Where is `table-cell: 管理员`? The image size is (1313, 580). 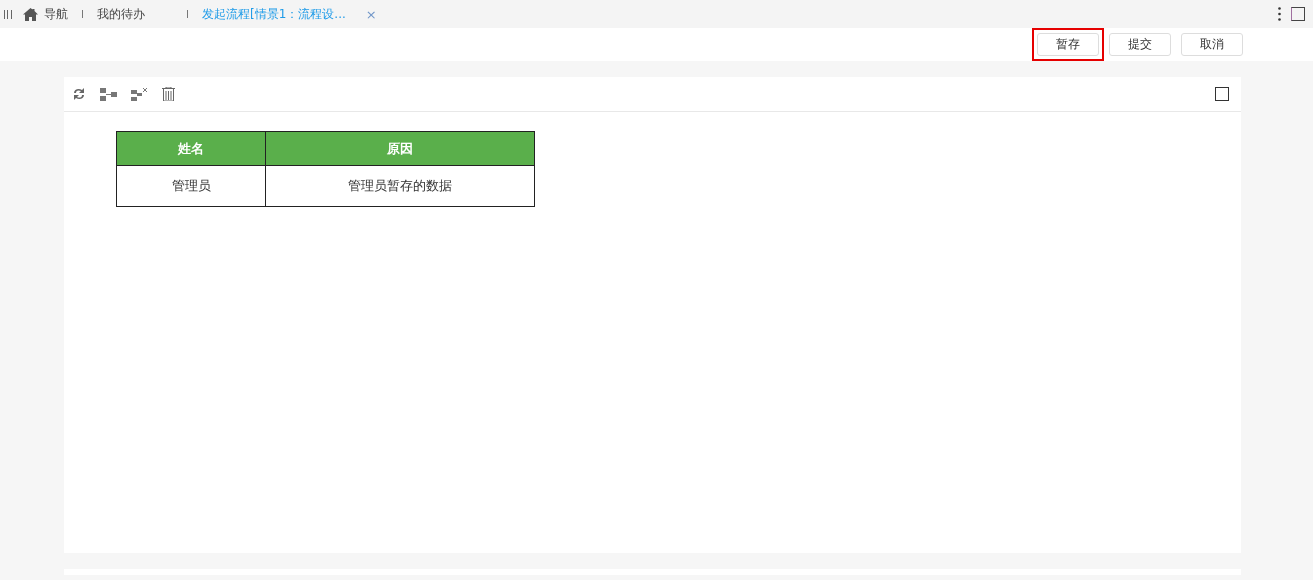
table-cell: 管理员 is located at coordinates (191, 186).